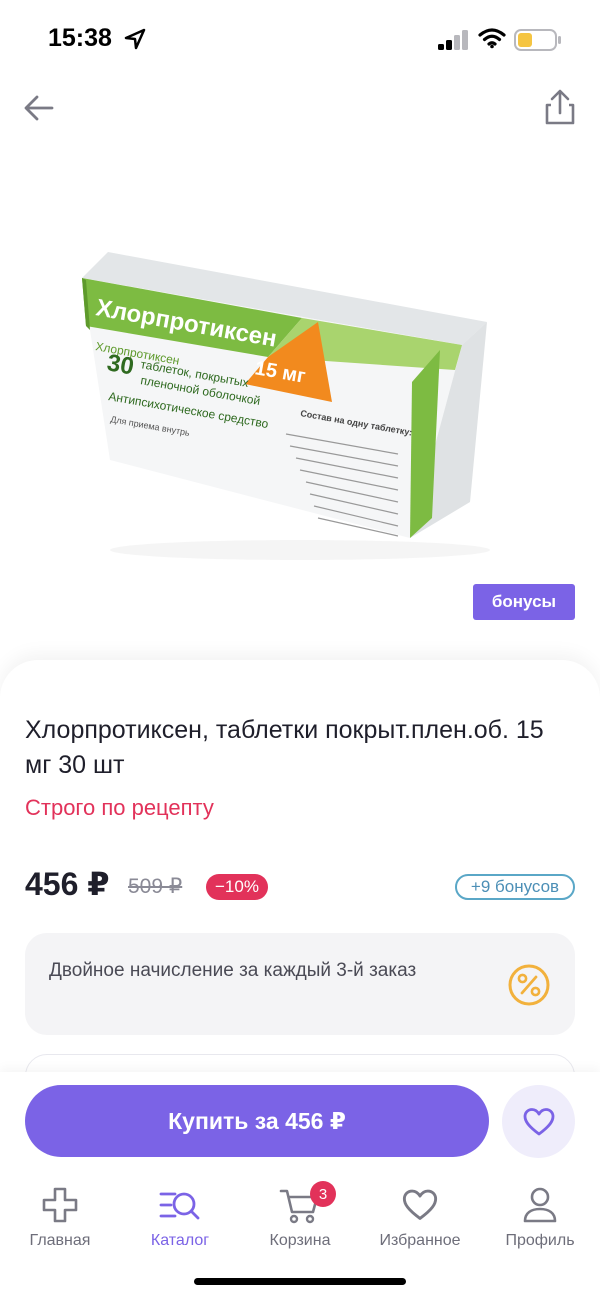 This screenshot has height=1297, width=600. I want to click on prescription-note: Строго по рецепту, so click(119, 807).